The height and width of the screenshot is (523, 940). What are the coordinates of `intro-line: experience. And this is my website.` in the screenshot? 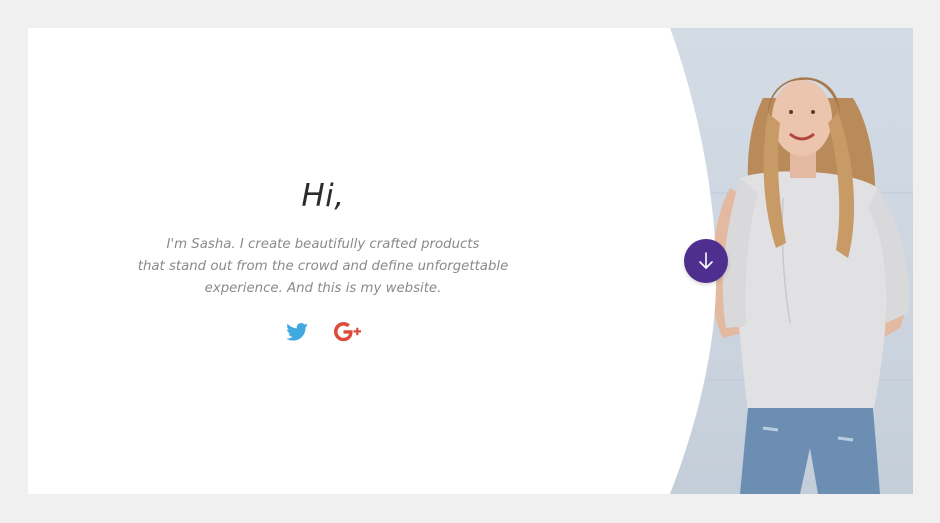 It's located at (323, 288).